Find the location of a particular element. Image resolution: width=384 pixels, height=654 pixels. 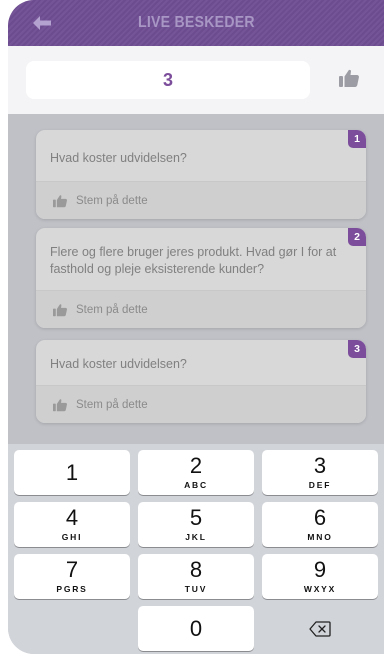

key-0: 0 is located at coordinates (196, 628).